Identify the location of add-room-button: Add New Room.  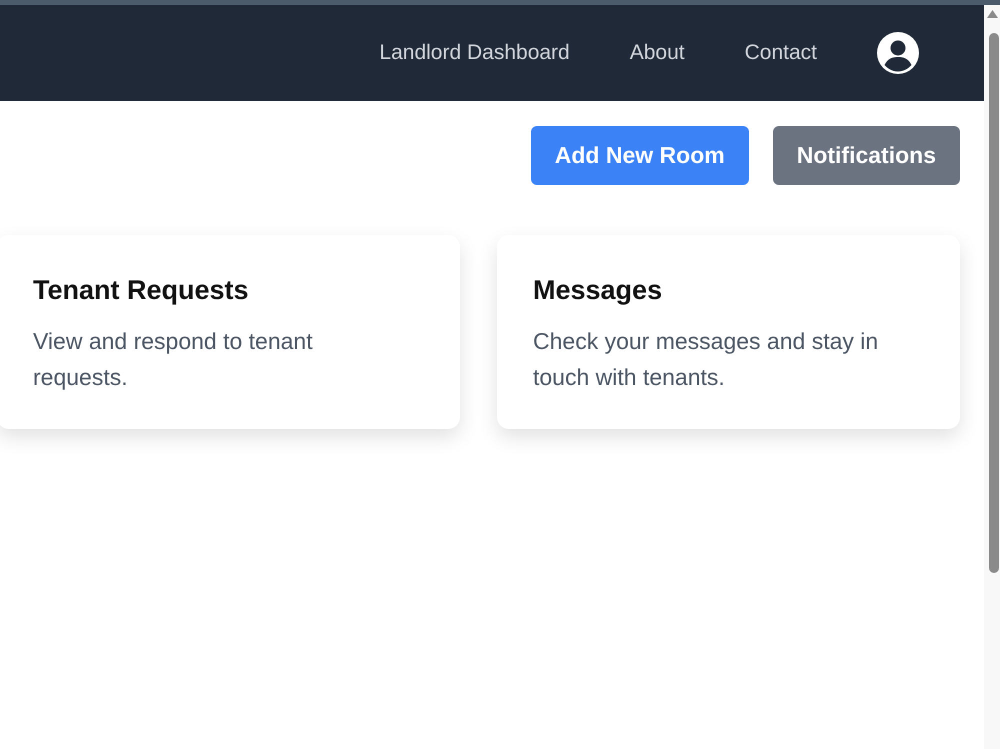
(639, 155).